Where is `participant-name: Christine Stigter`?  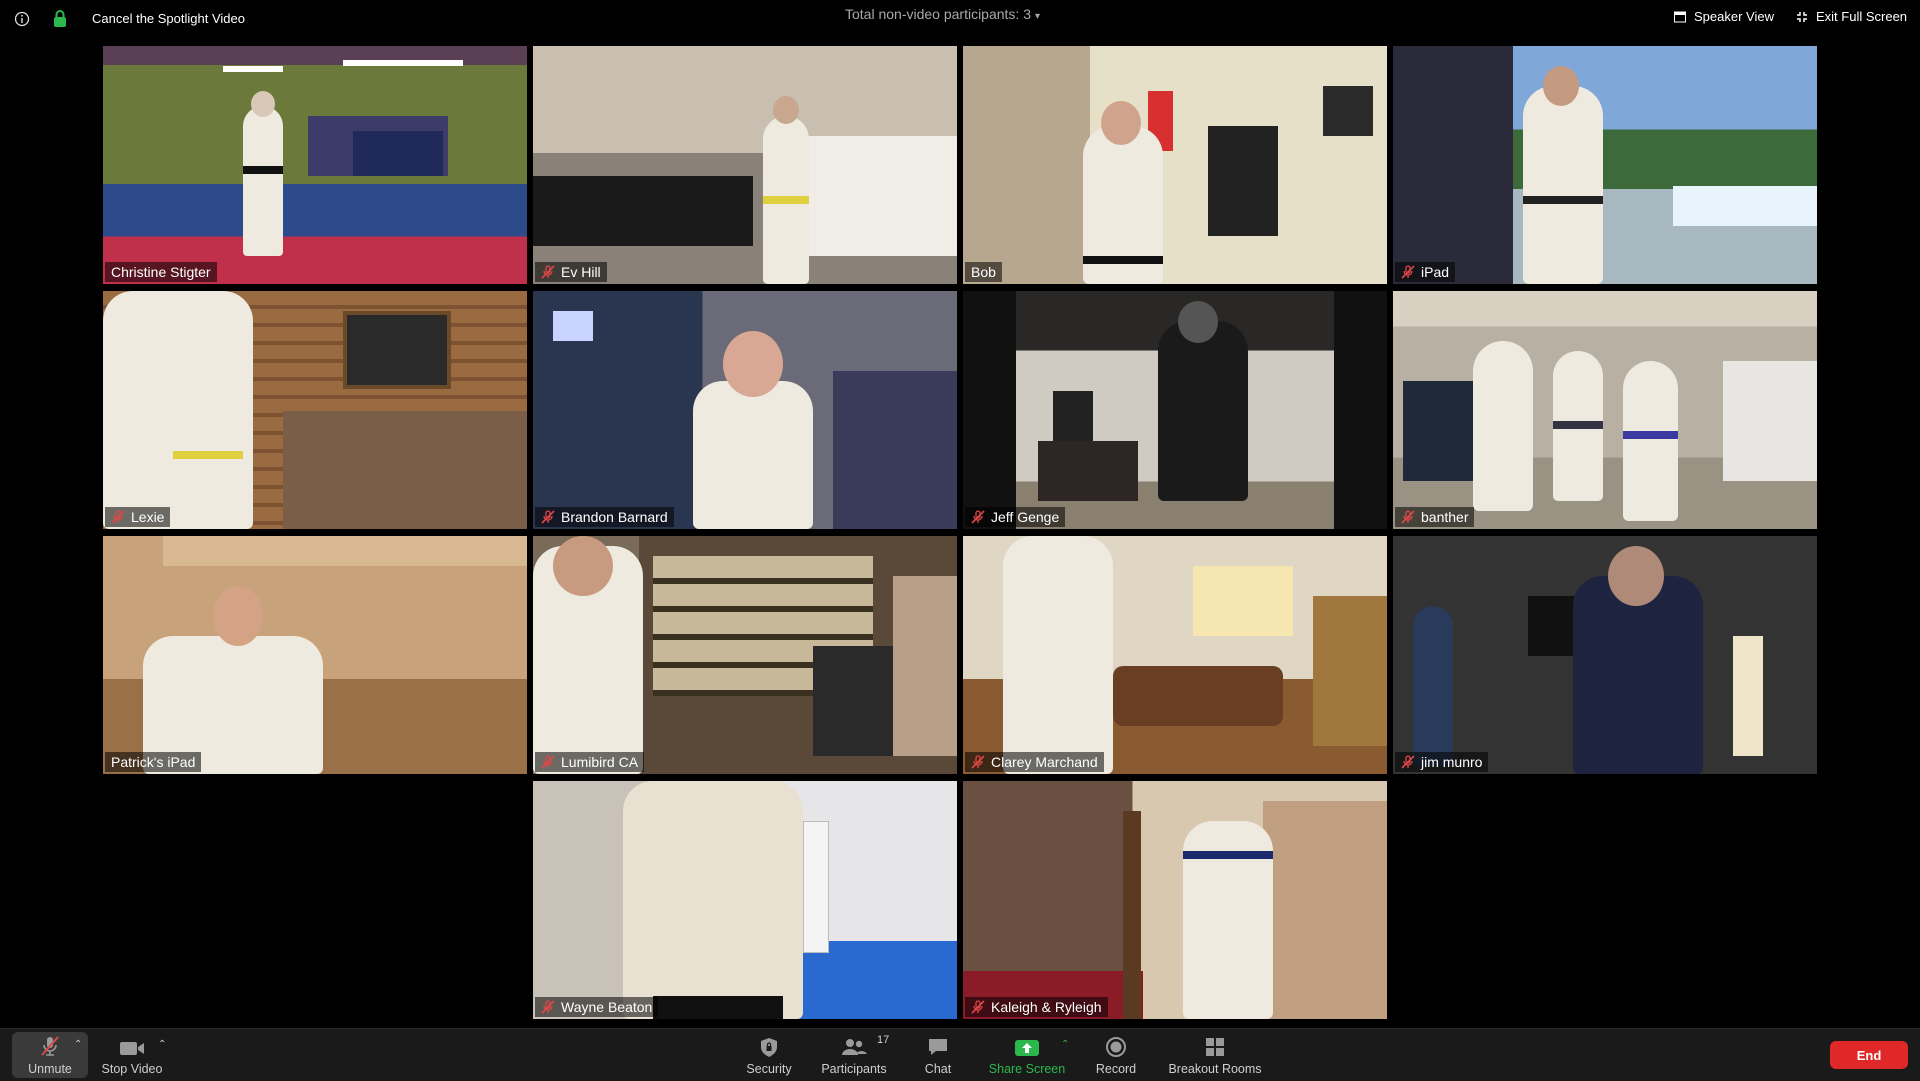
participant-name: Christine Stigter is located at coordinates (161, 272).